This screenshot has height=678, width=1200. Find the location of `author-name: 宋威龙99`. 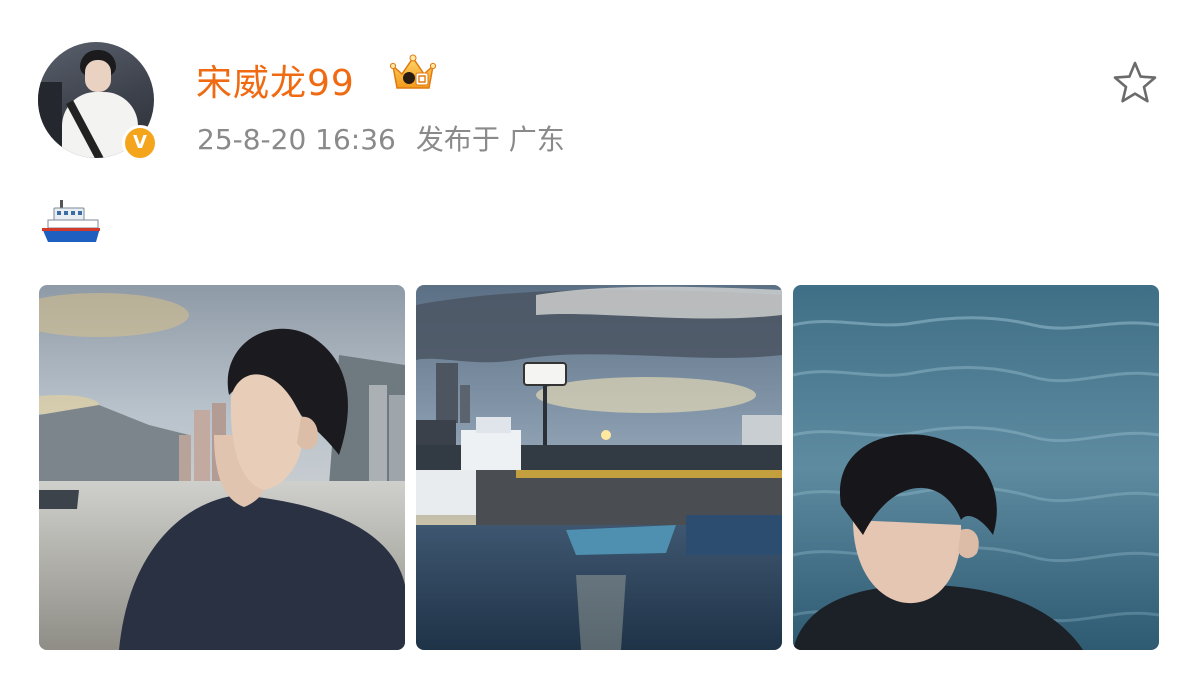

author-name: 宋威龙99 is located at coordinates (275, 80).